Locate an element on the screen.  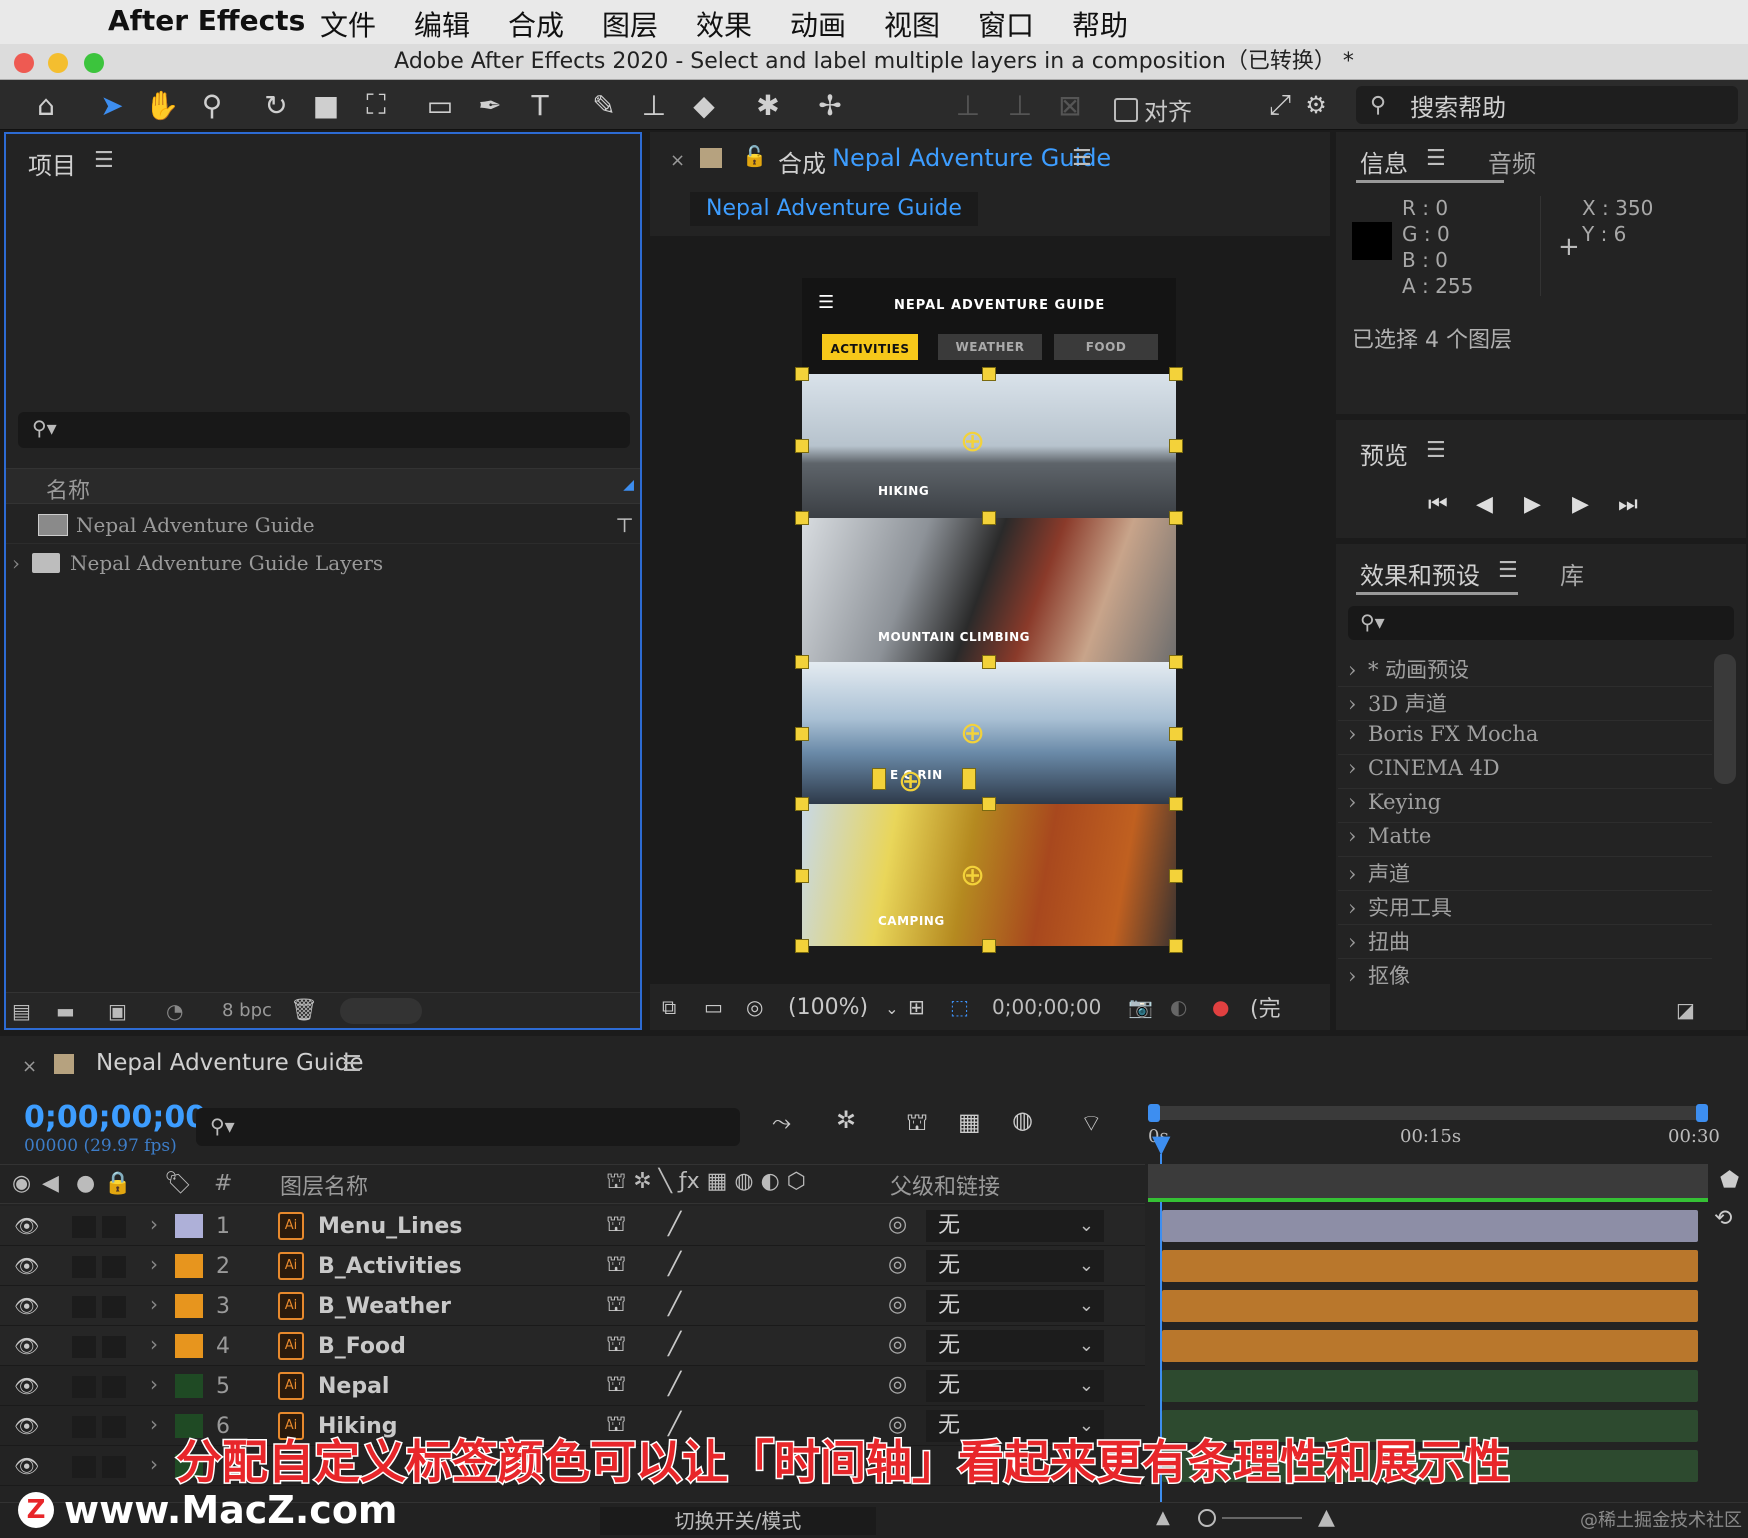
anchor-point-icon: ⊕ is located at coordinates (910, 781).